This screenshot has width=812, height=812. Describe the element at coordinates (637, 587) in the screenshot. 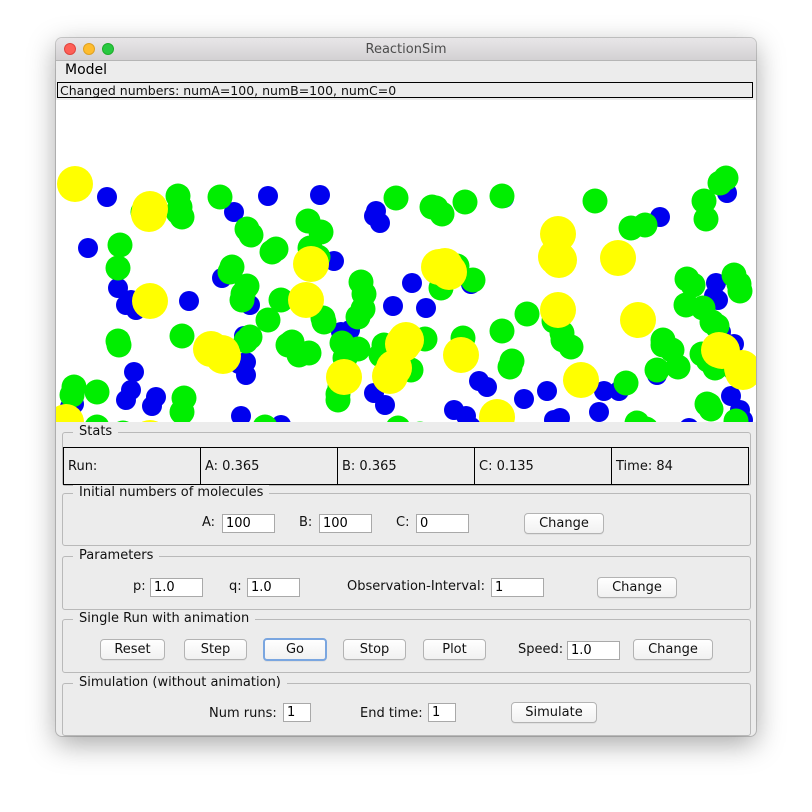

I see `parameters-change-button: Change` at that location.